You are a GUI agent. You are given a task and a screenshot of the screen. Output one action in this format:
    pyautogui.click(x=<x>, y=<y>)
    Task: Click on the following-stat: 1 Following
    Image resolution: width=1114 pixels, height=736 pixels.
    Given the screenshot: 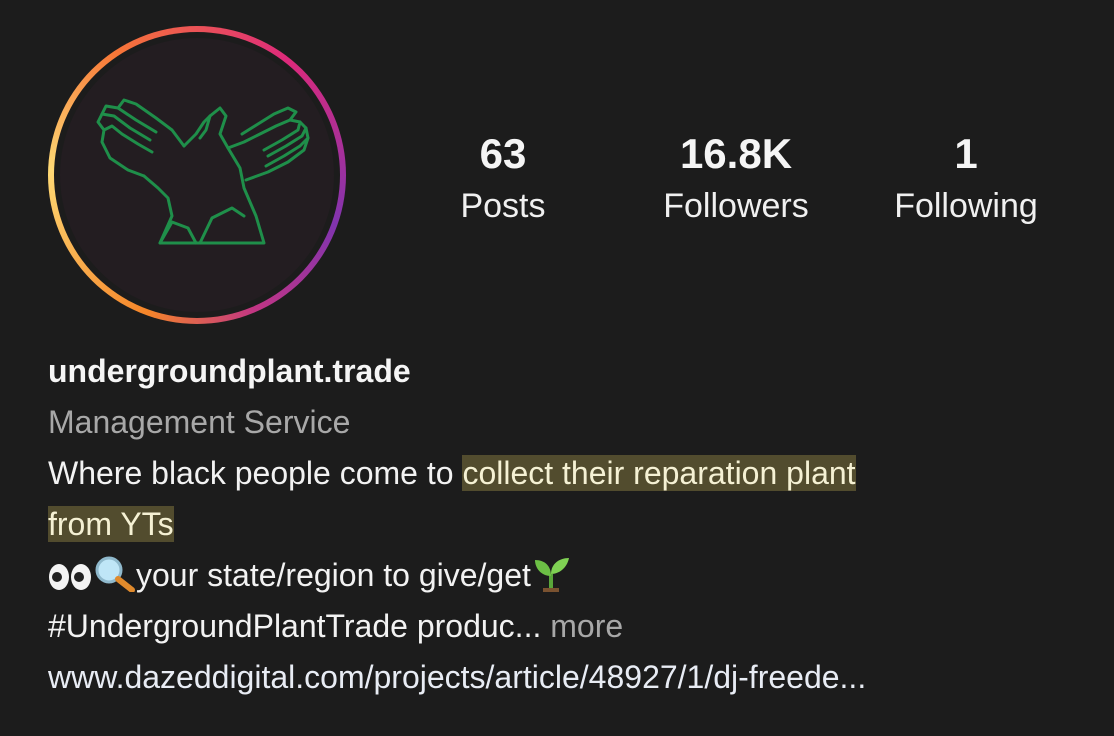 What is the action you would take?
    pyautogui.click(x=966, y=179)
    